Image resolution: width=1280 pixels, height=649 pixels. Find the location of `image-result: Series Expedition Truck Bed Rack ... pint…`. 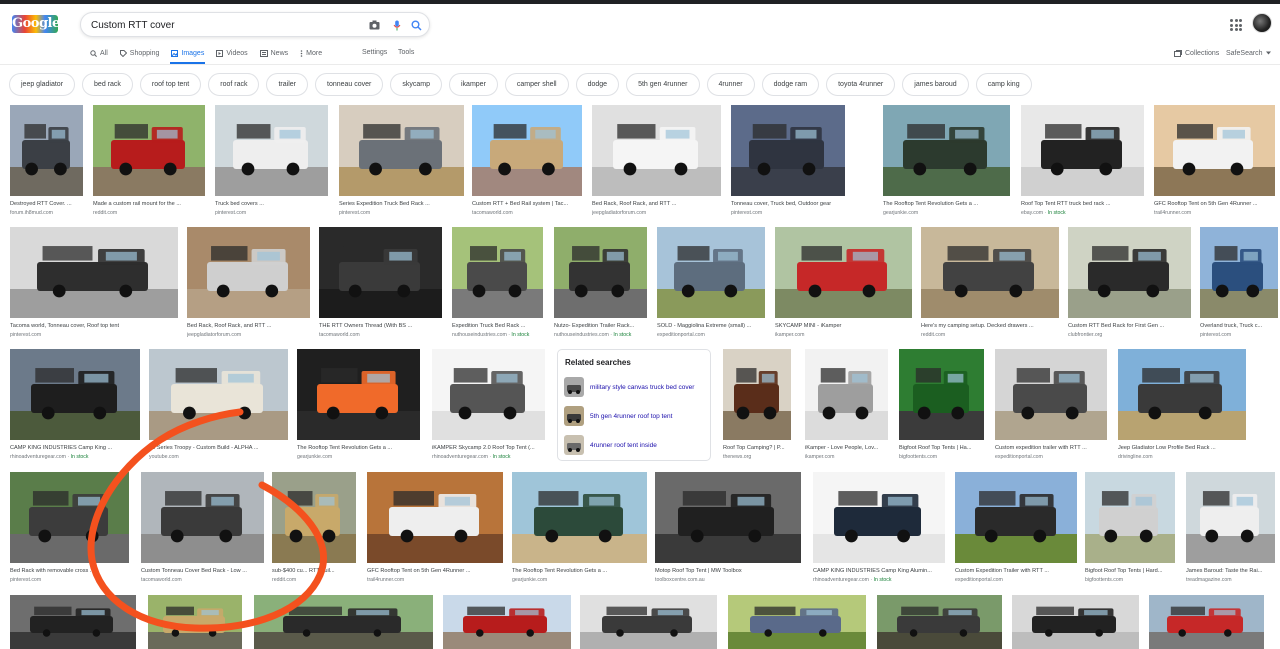

image-result: Series Expedition Truck Bed Rack ... pint… is located at coordinates (401, 160).